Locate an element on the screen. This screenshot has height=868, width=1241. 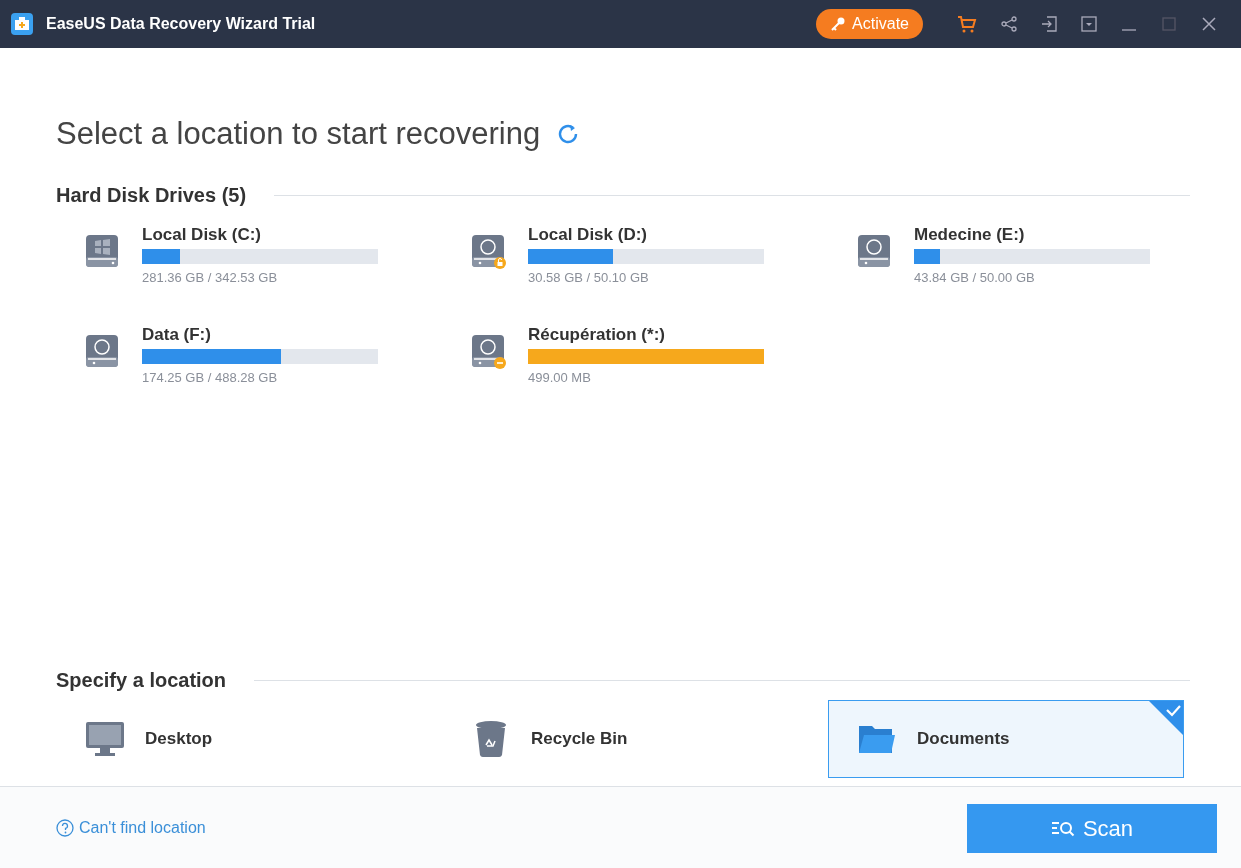
drive-size: 174.25 GB / 488.28 GB is located at coordinates (210, 377).